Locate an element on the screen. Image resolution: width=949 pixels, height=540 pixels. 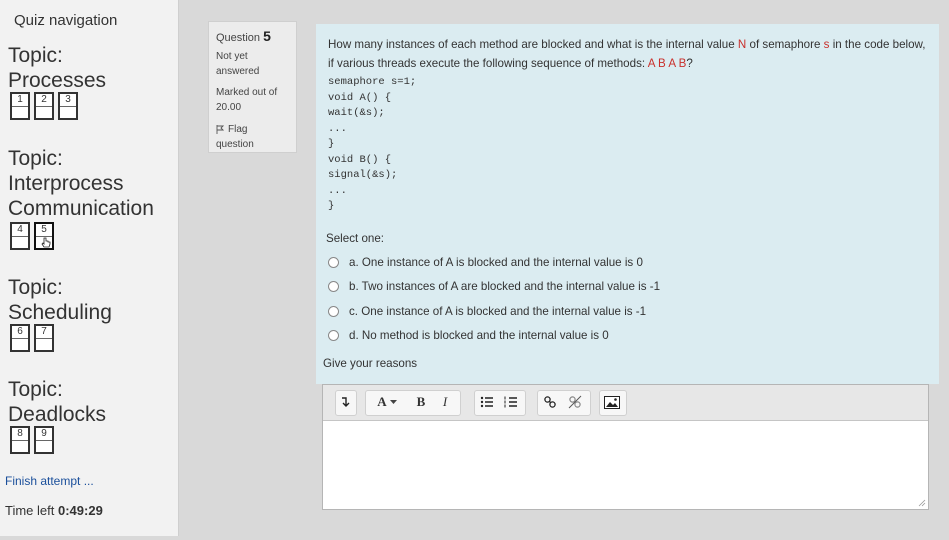
font-size-label: A is located at coordinates (382, 401).